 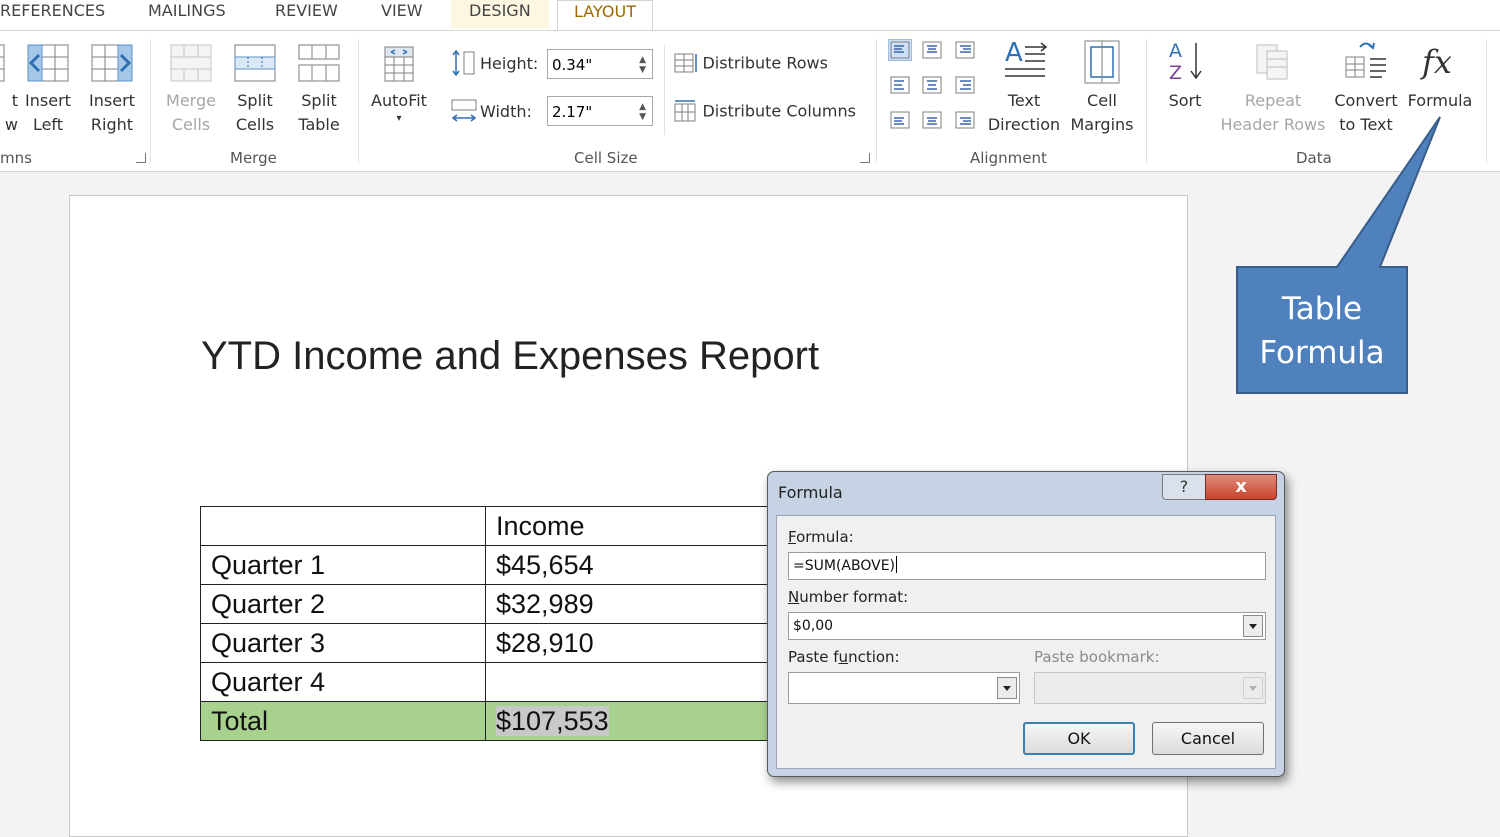 What do you see at coordinates (628, 526) in the screenshot?
I see `table-header-income: Income` at bounding box center [628, 526].